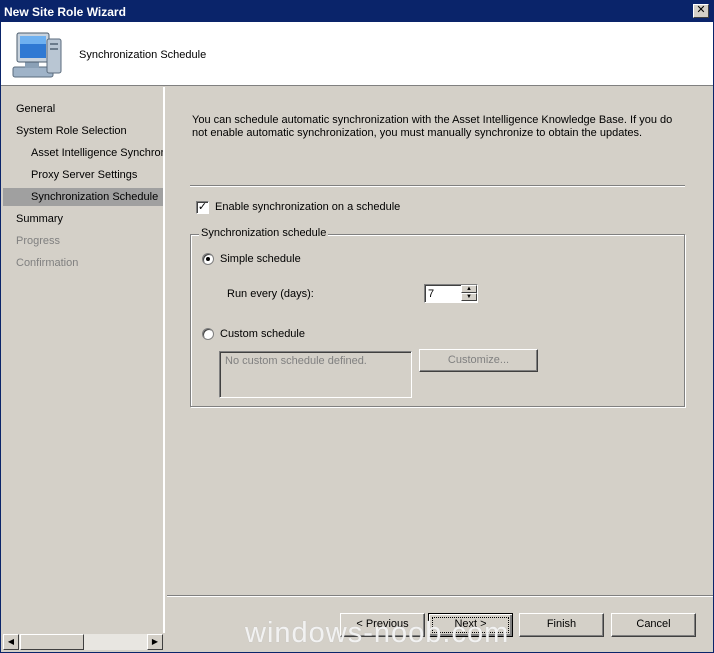 This screenshot has height=653, width=714. What do you see at coordinates (52, 642) in the screenshot?
I see `scrollbar-thumb` at bounding box center [52, 642].